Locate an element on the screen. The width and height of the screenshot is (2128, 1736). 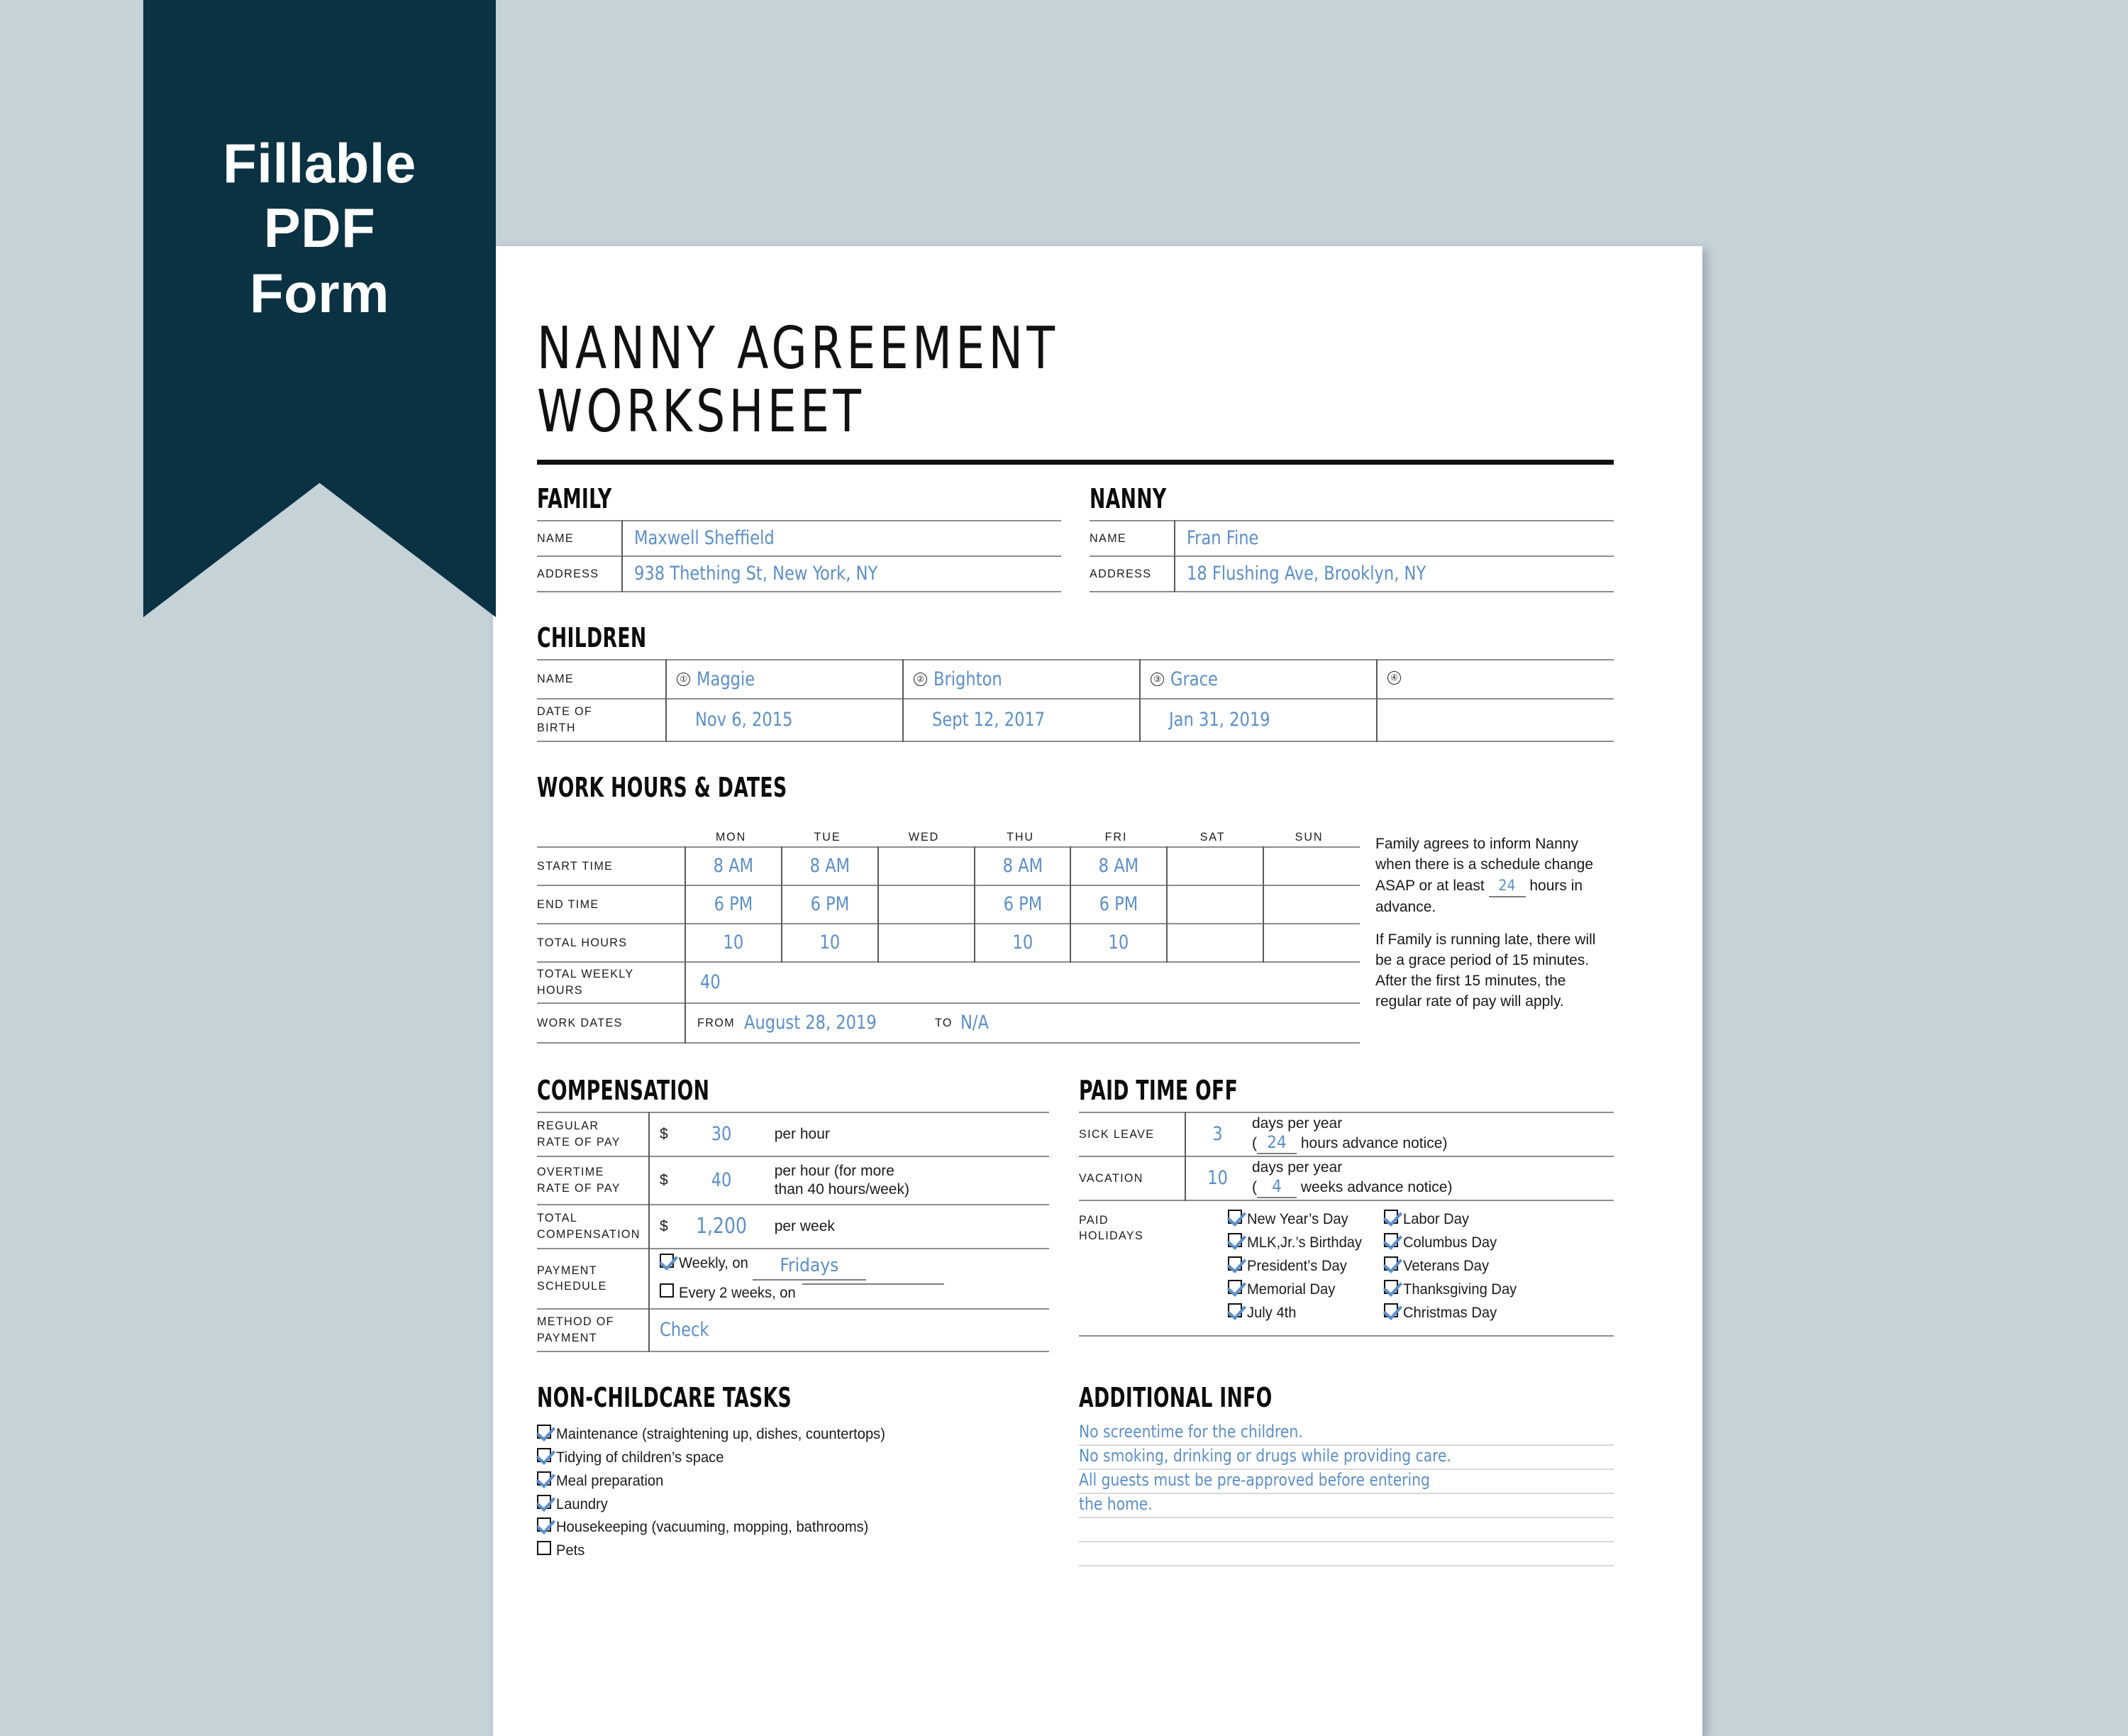
nanny-address-value: 18 Flushing Ave, Brooklyn, NY is located at coordinates (1386, 574).